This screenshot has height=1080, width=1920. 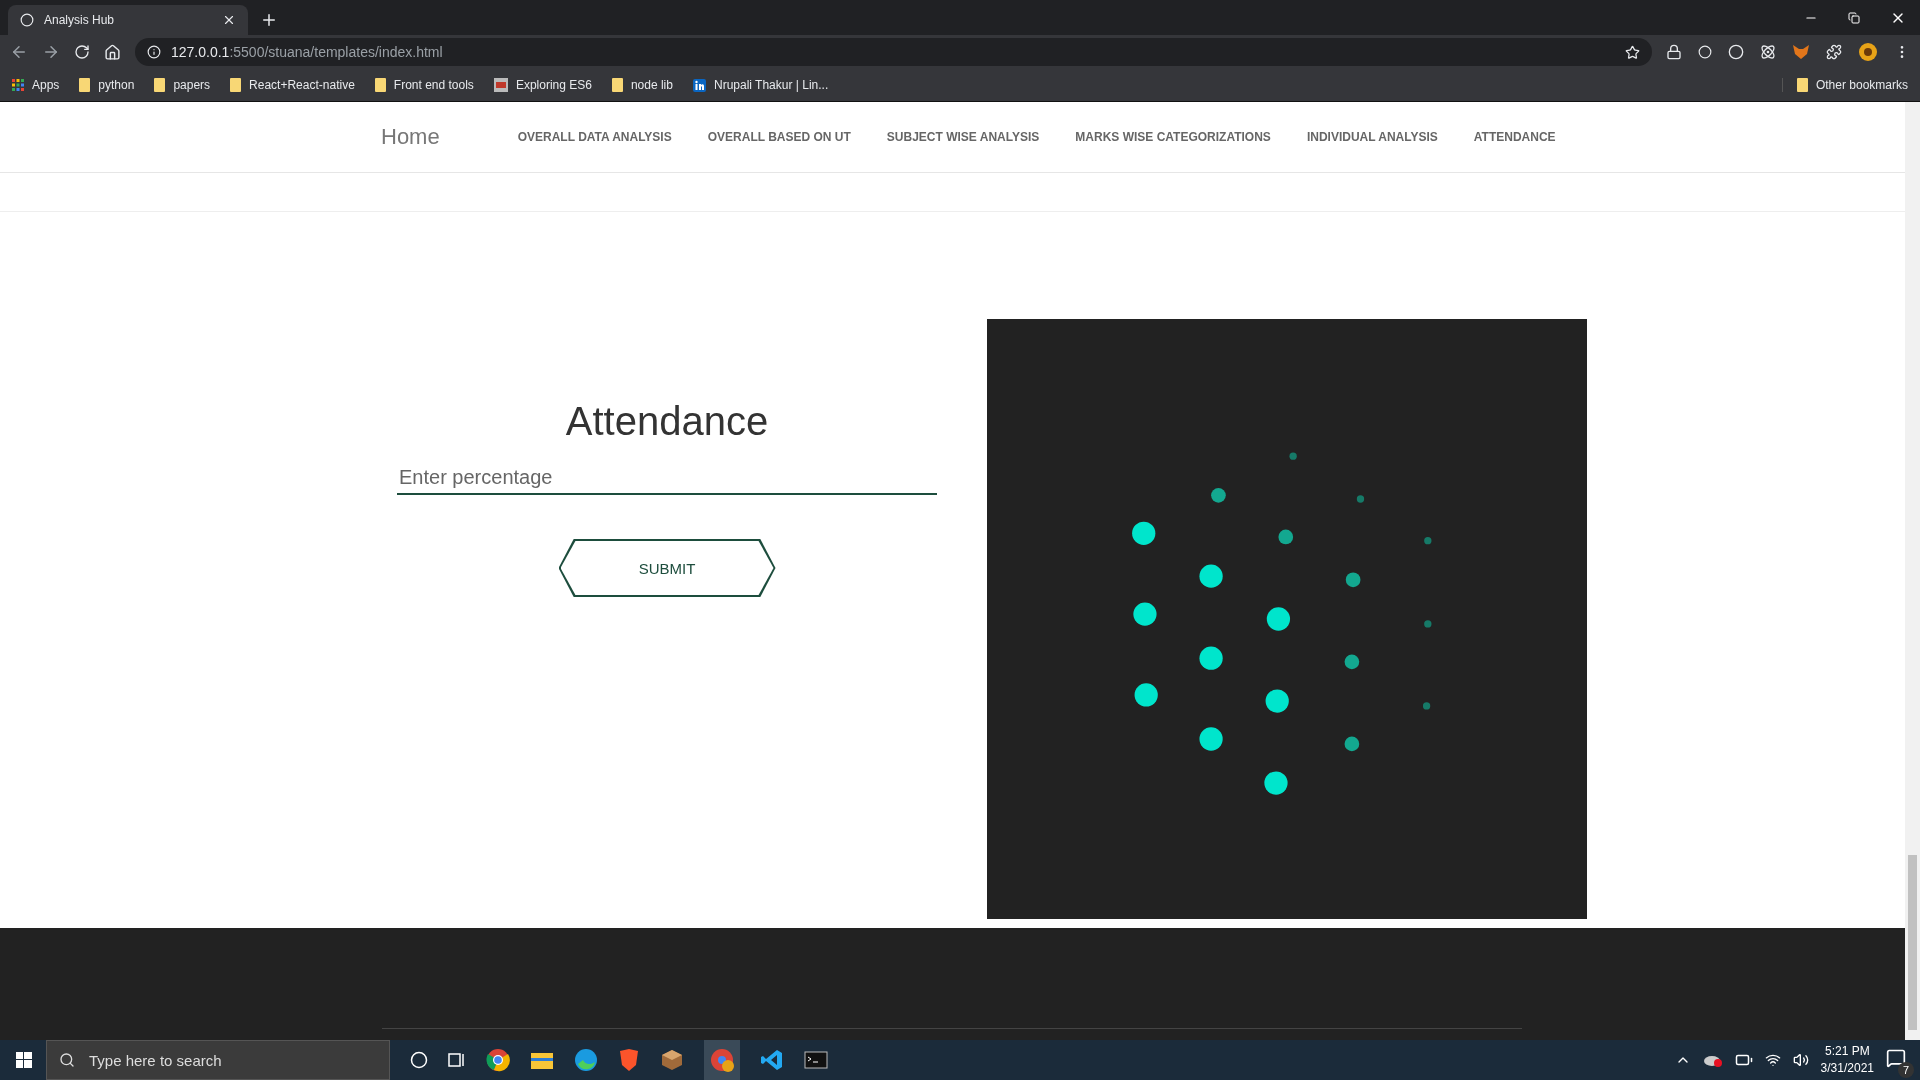 I want to click on new-tab-icon, so click(x=269, y=20).